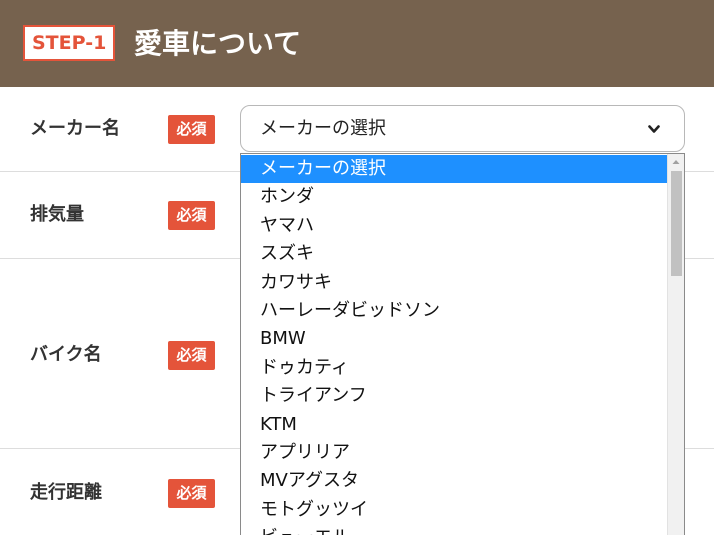 This screenshot has width=714, height=535. Describe the element at coordinates (66, 354) in the screenshot. I see `bike-name-label: バイク名` at that location.